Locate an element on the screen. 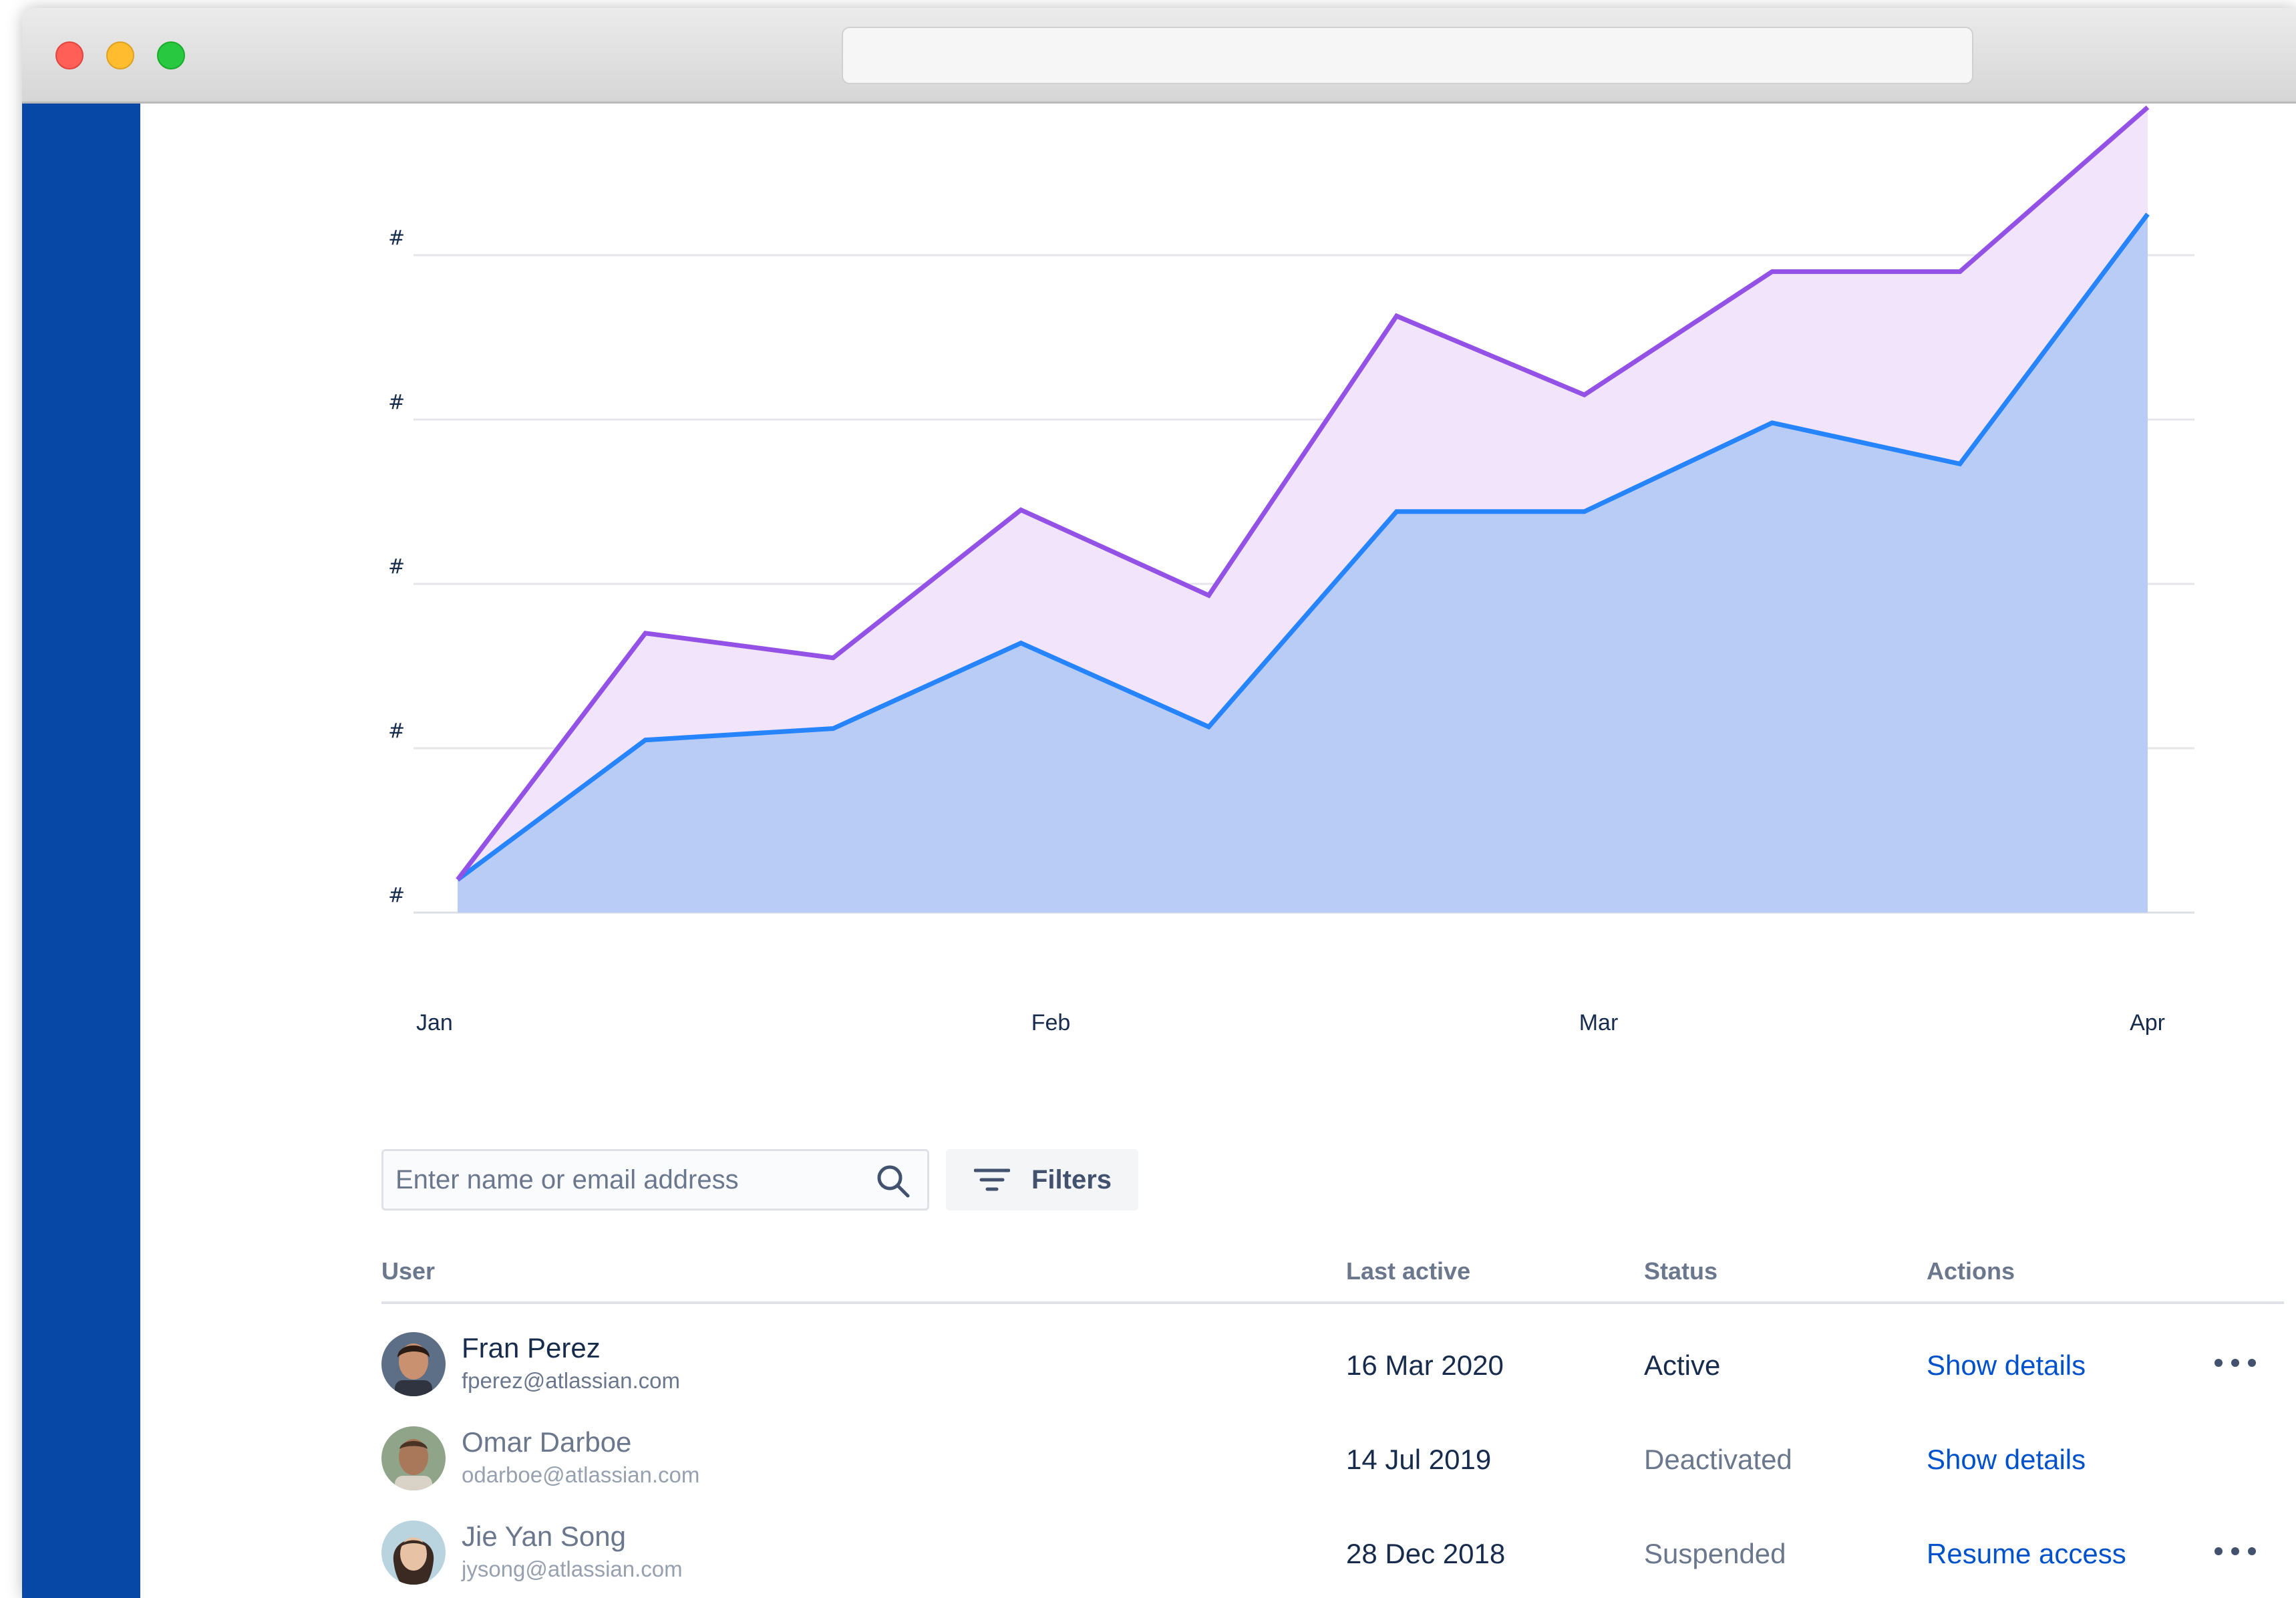  resume-access-link: Resume access is located at coordinates (2026, 1554).